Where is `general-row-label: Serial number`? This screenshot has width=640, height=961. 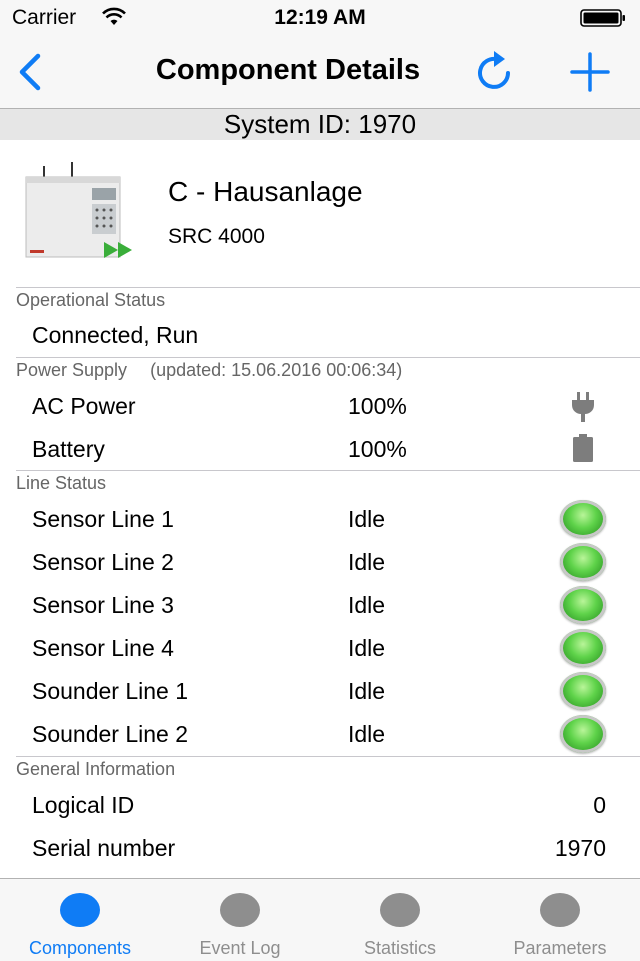 general-row-label: Serial number is located at coordinates (104, 848).